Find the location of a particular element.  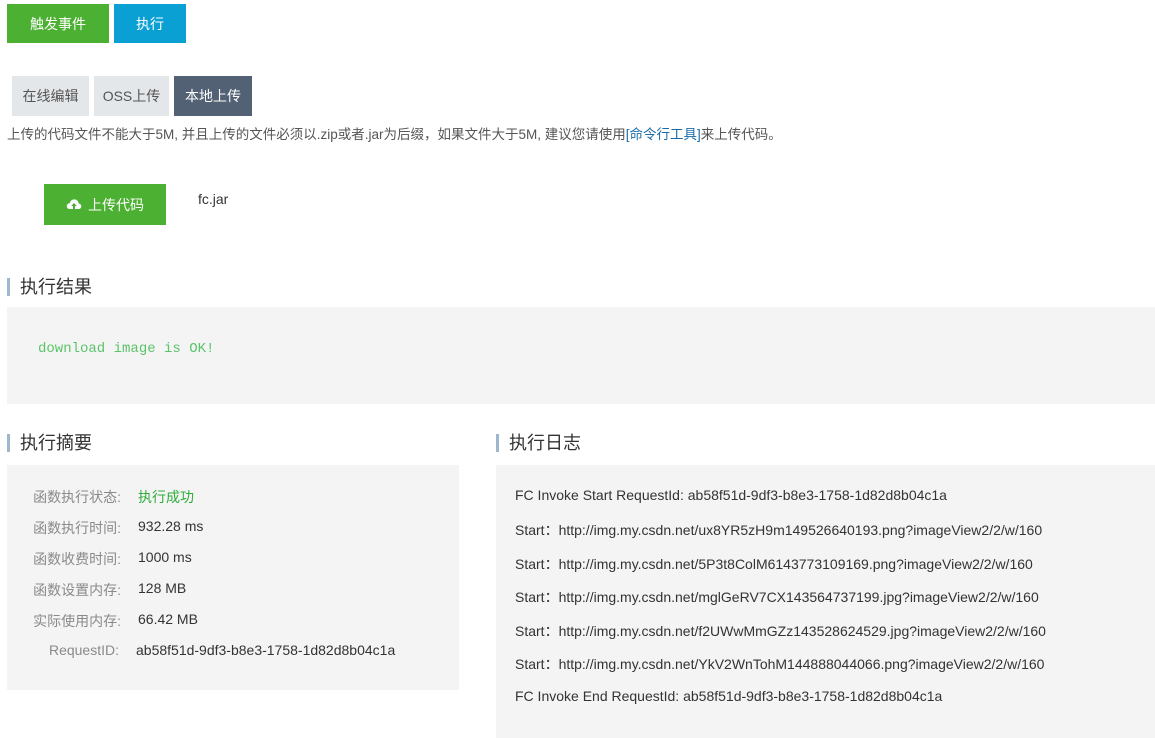

summary-row-memory-set: 函数设置内存: 128 MB is located at coordinates (233, 590).